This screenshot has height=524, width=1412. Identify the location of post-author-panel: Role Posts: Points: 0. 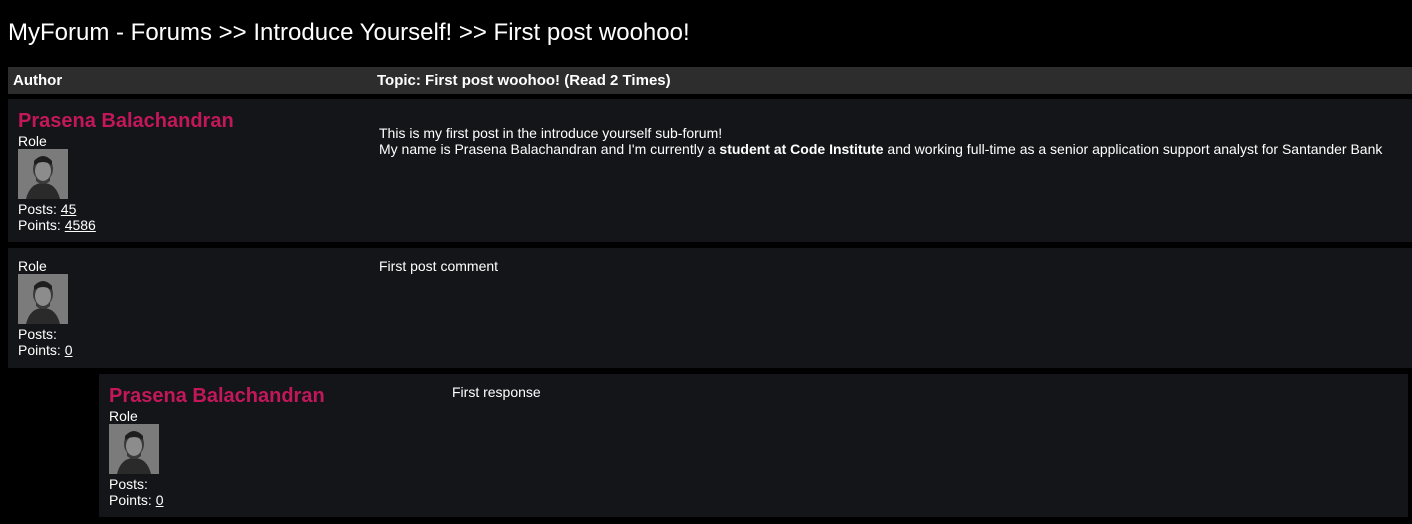
(45, 308).